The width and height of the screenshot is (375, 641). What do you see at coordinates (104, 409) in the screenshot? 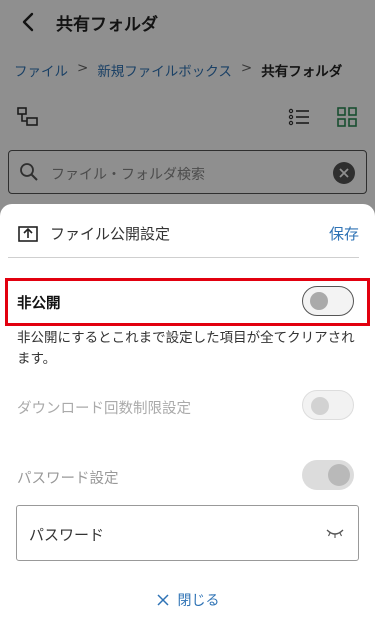
I see `download-limit-label: ダウンロード回数制限設定` at bounding box center [104, 409].